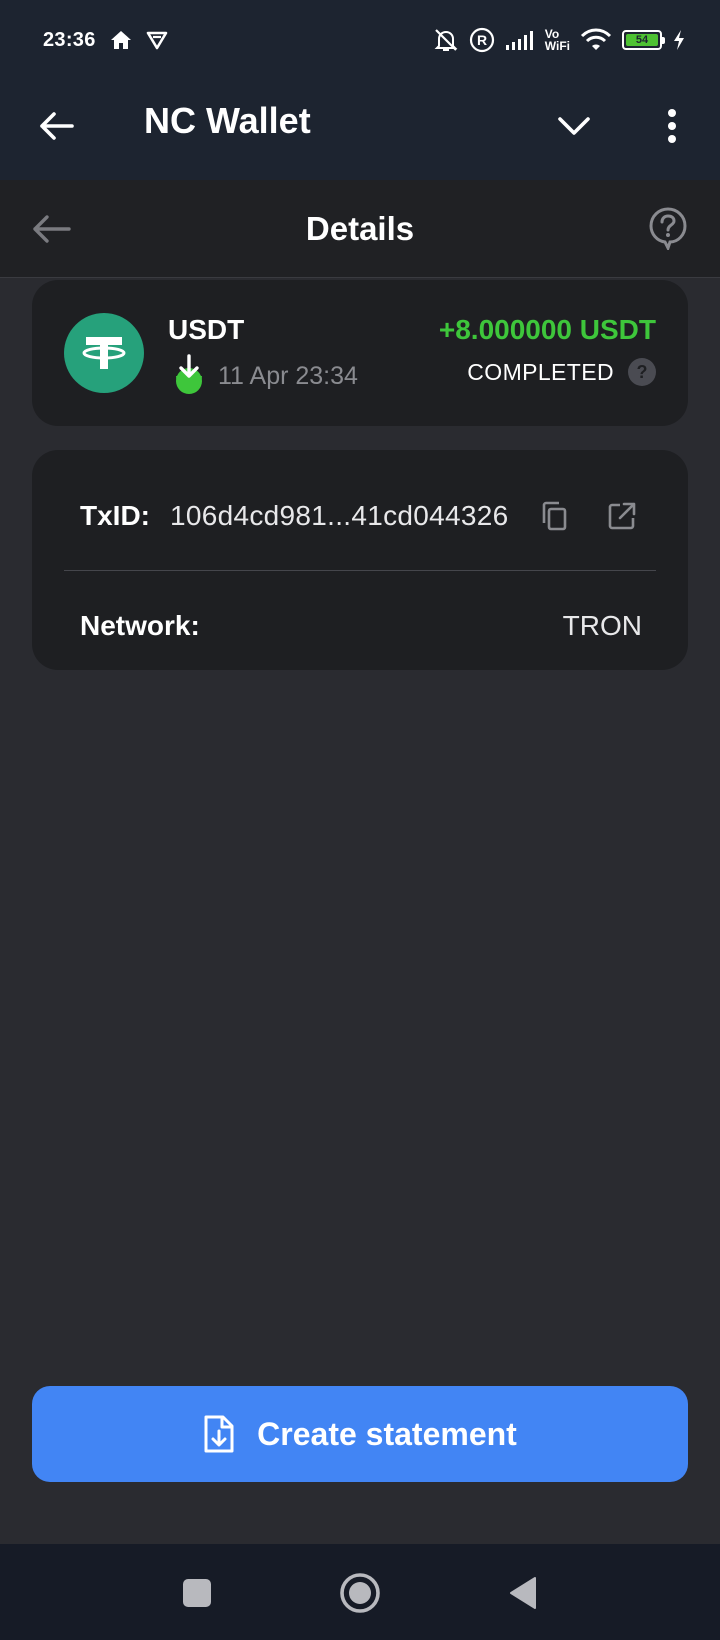 Image resolution: width=720 pixels, height=1640 pixels. I want to click on signal-icon, so click(520, 40).